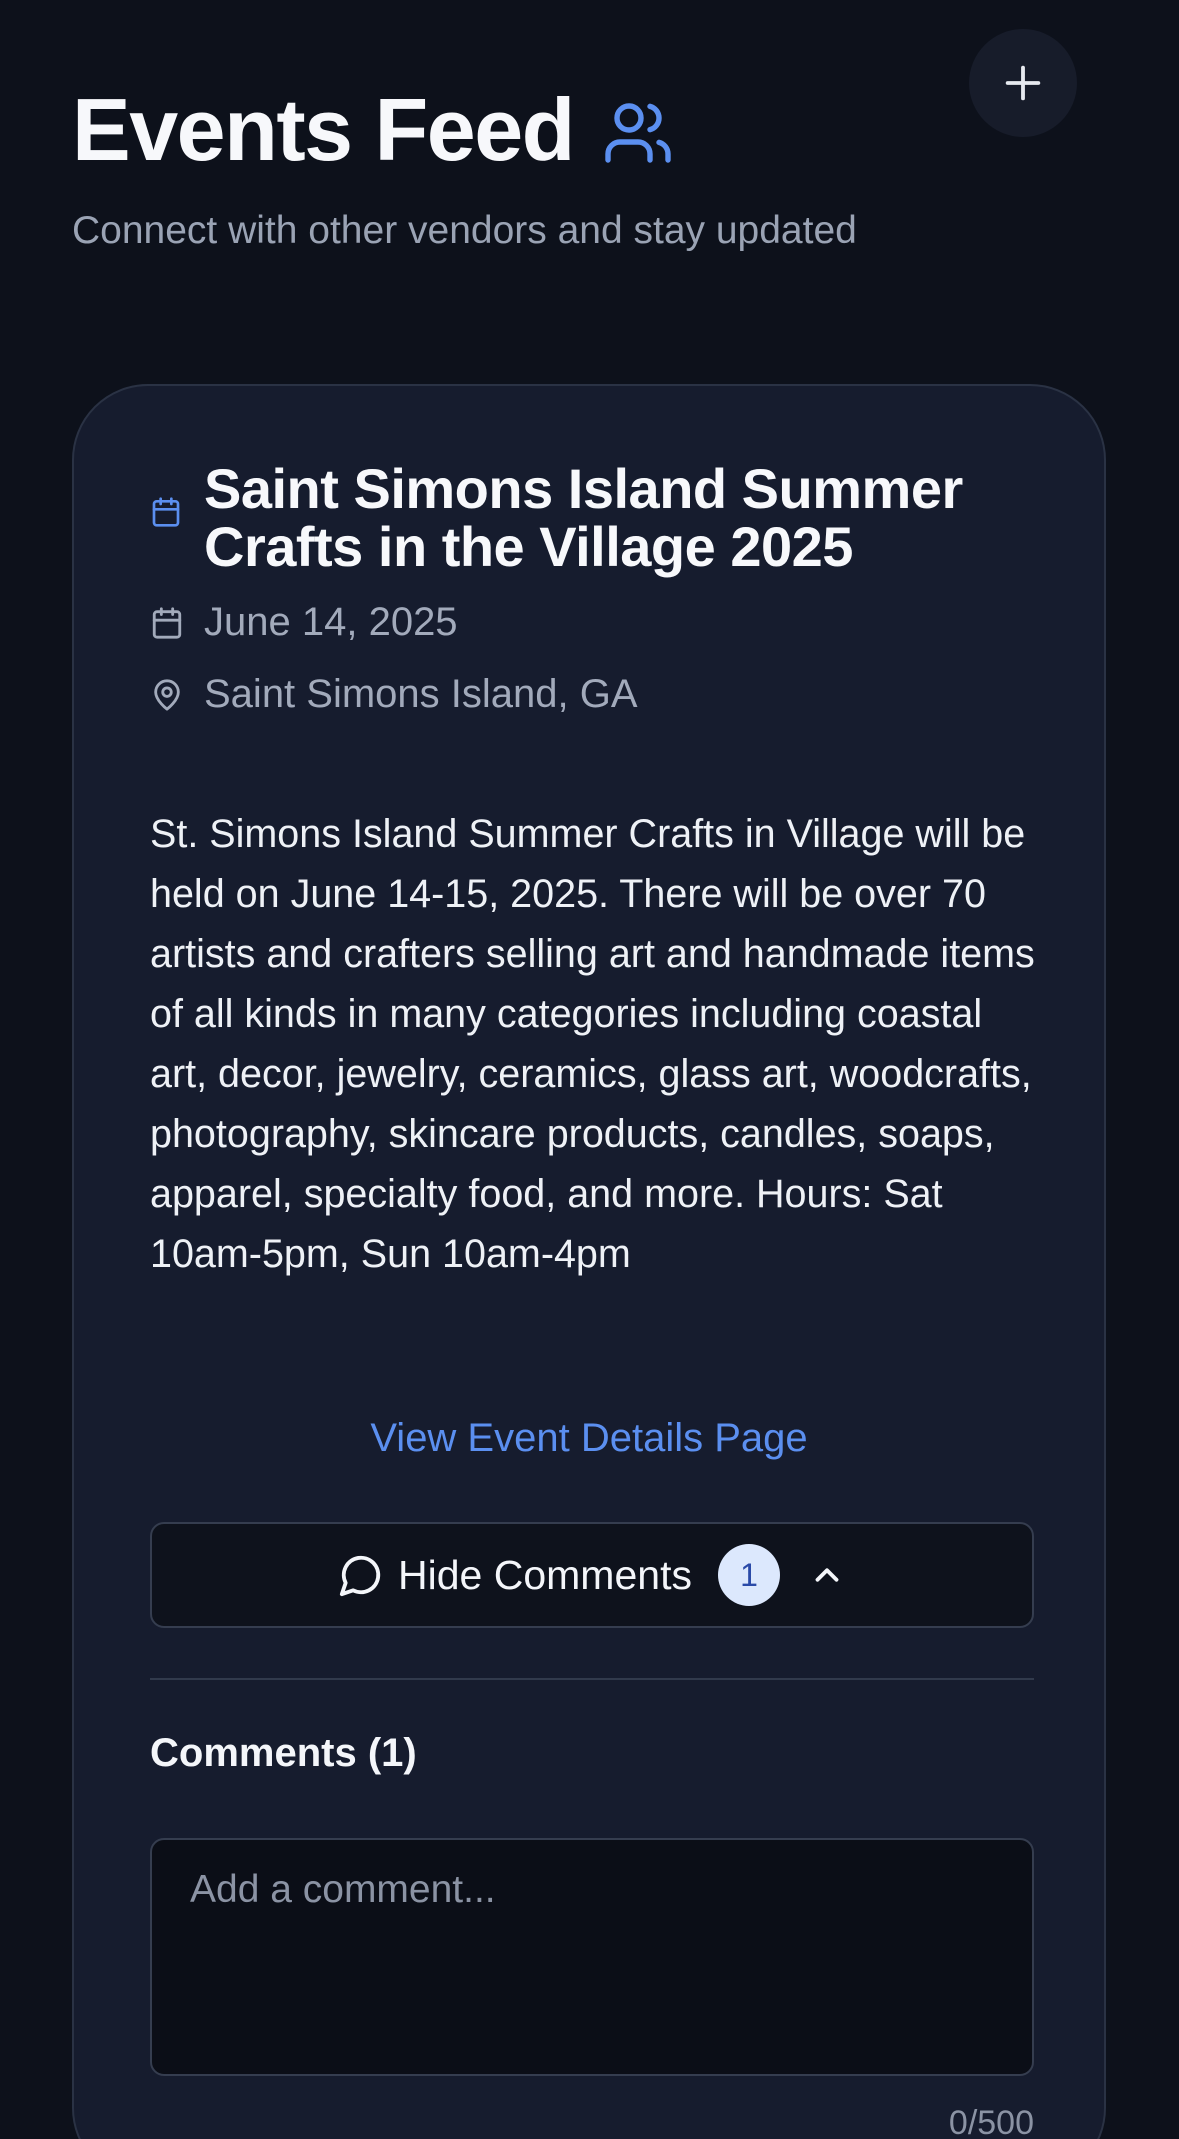  I want to click on plus-icon, so click(1023, 83).